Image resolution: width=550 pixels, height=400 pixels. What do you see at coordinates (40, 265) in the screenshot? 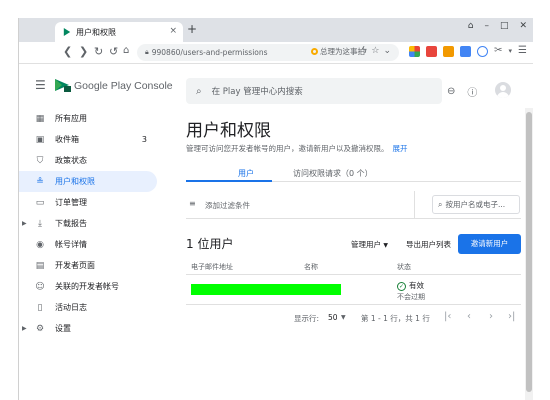
I see `page-icon: ▤` at bounding box center [40, 265].